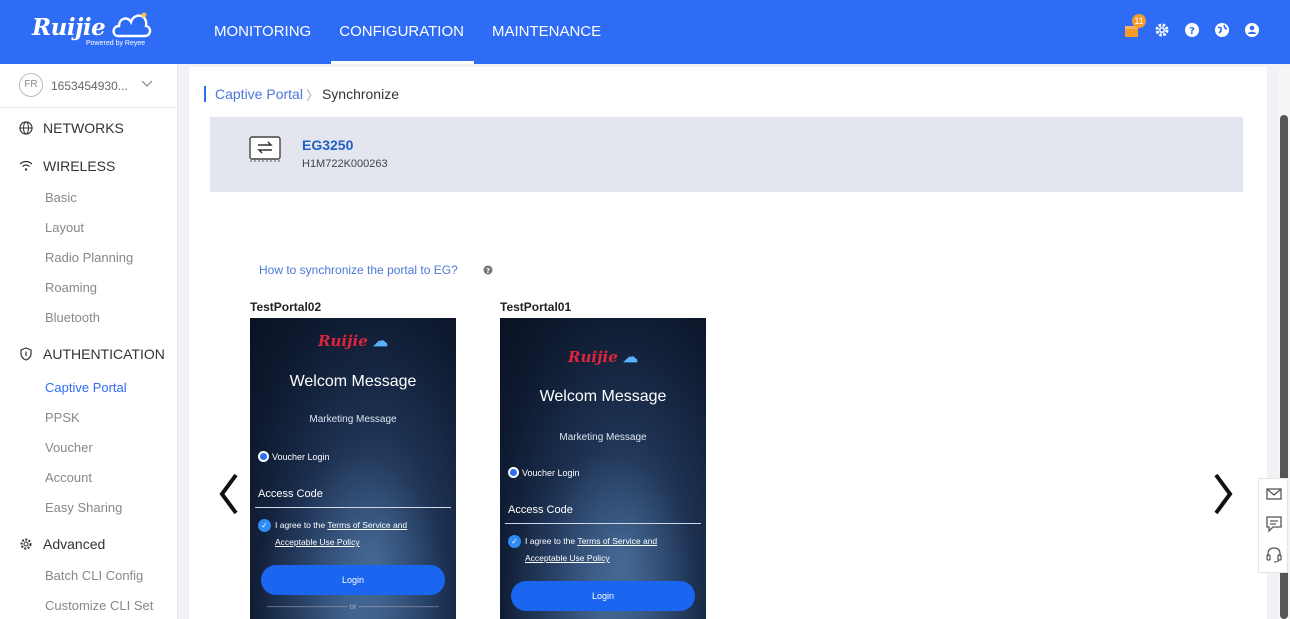 The width and height of the screenshot is (1290, 619). What do you see at coordinates (68, 478) in the screenshot?
I see `sidebar-item-account: Account` at bounding box center [68, 478].